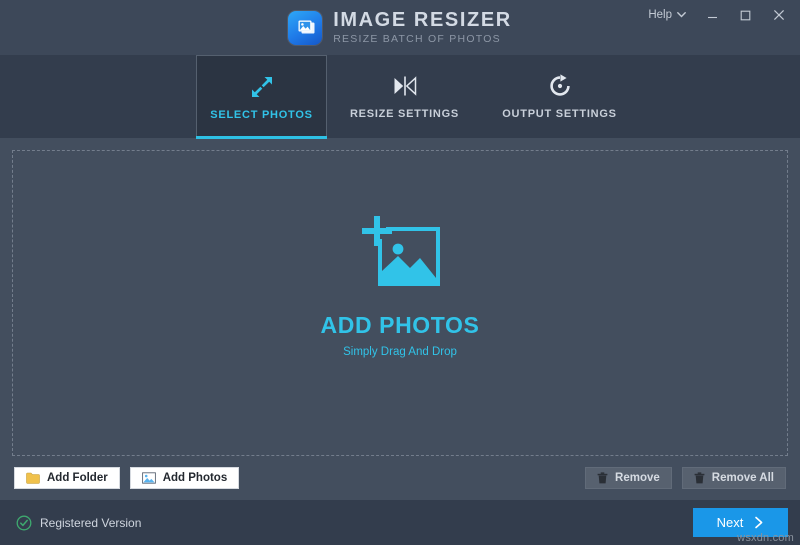 This screenshot has height=545, width=800. I want to click on action-bar: Add Folder Add Photos Remove Remove All, so click(400, 478).